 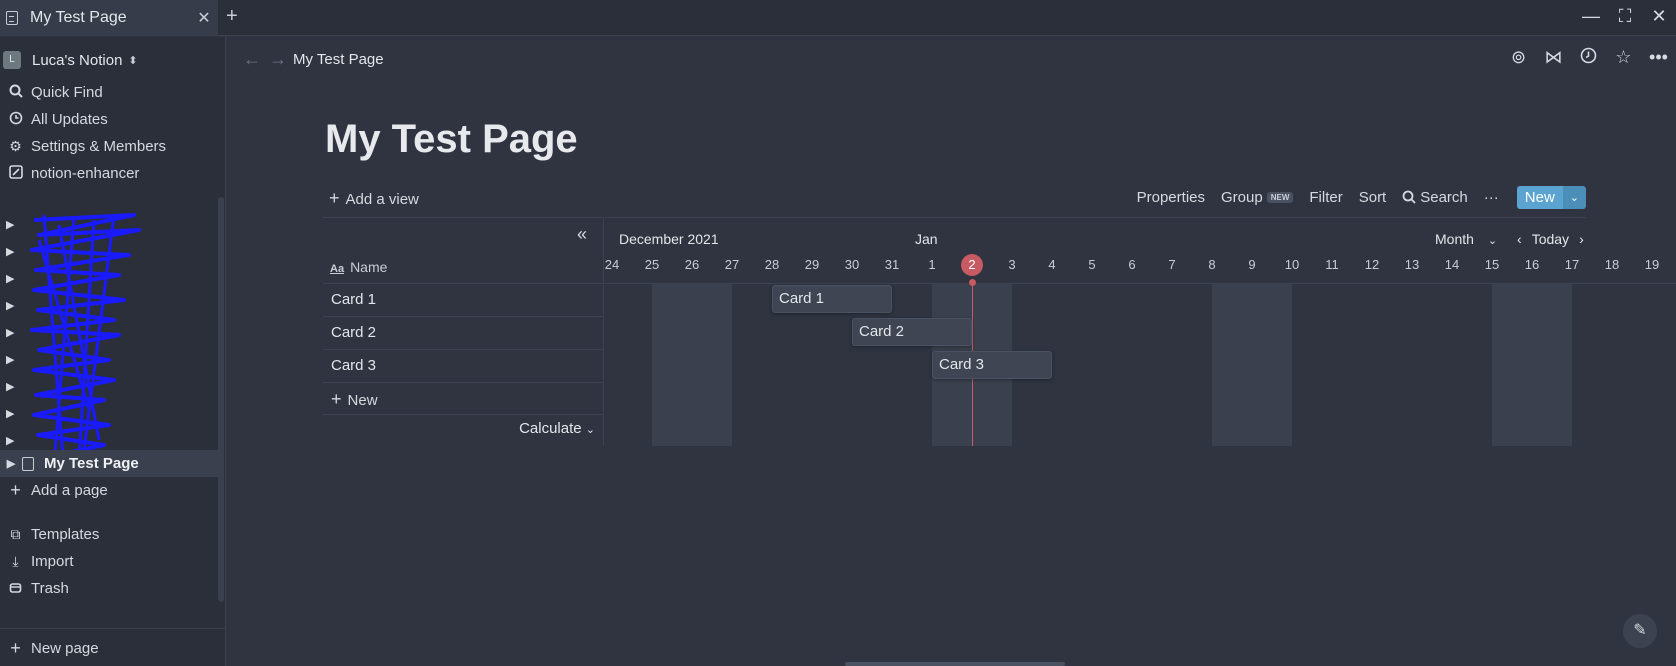 I want to click on workspace-avatar: L, so click(x=12, y=60).